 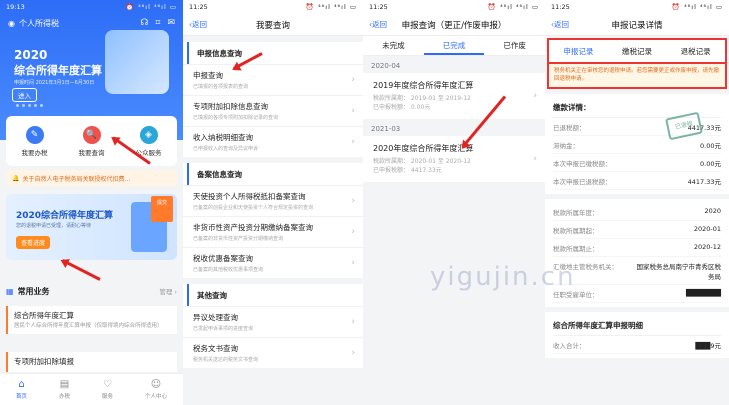 What do you see at coordinates (393, 45) in the screenshot?
I see `tab-unfinished: 未完成` at bounding box center [393, 45].